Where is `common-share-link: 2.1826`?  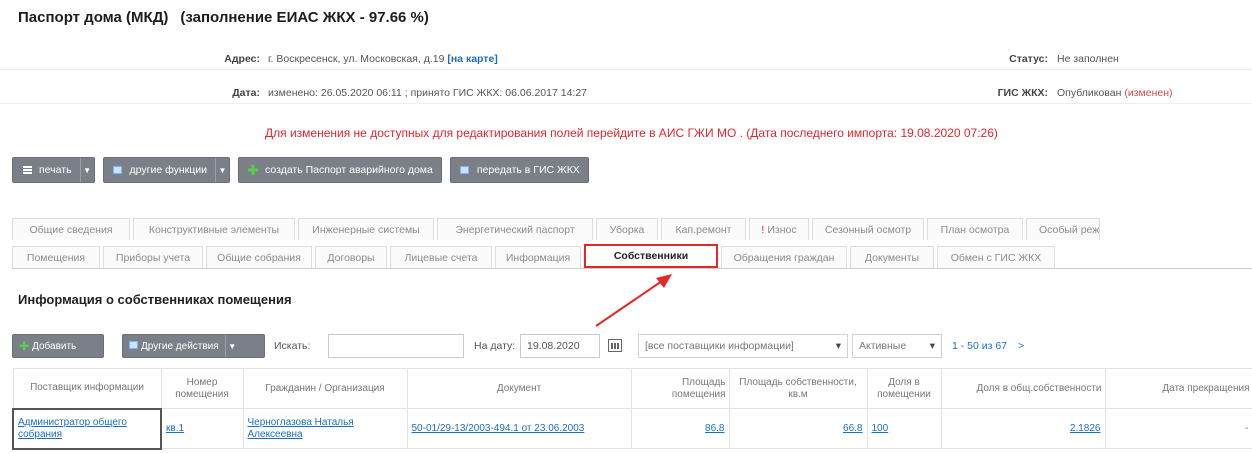
common-share-link: 2.1826 is located at coordinates (1085, 428).